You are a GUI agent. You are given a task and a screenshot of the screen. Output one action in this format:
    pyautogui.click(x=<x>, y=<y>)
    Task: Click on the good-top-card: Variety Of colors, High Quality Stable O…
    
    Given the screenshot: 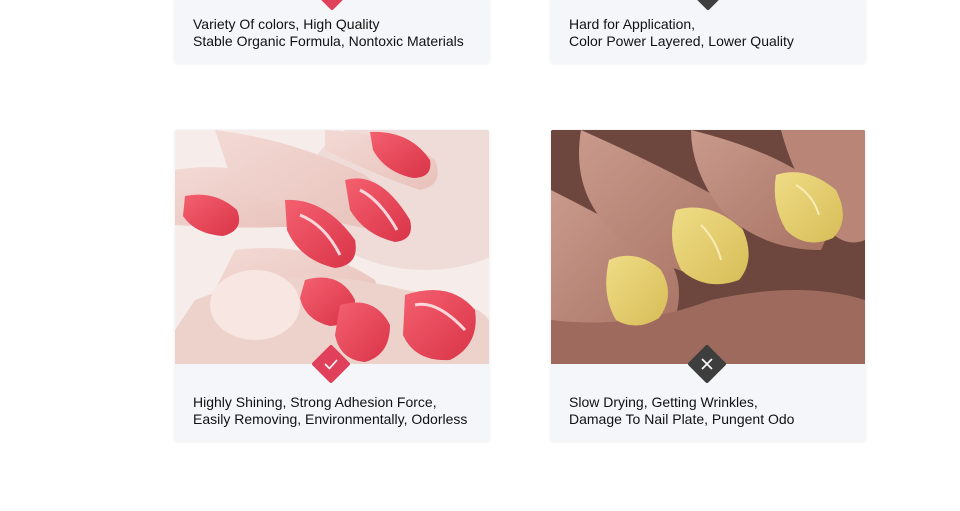 What is the action you would take?
    pyautogui.click(x=332, y=31)
    